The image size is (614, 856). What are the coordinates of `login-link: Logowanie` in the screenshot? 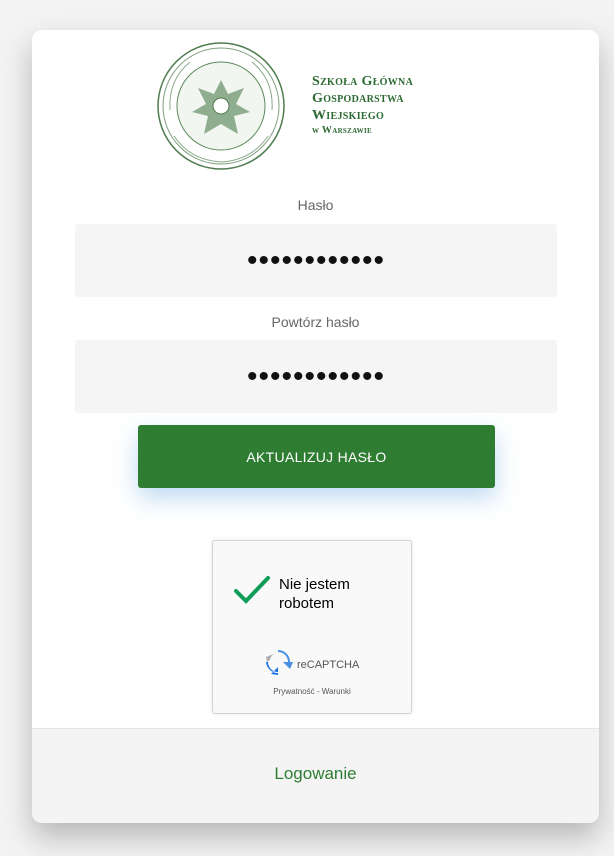 It's located at (315, 774).